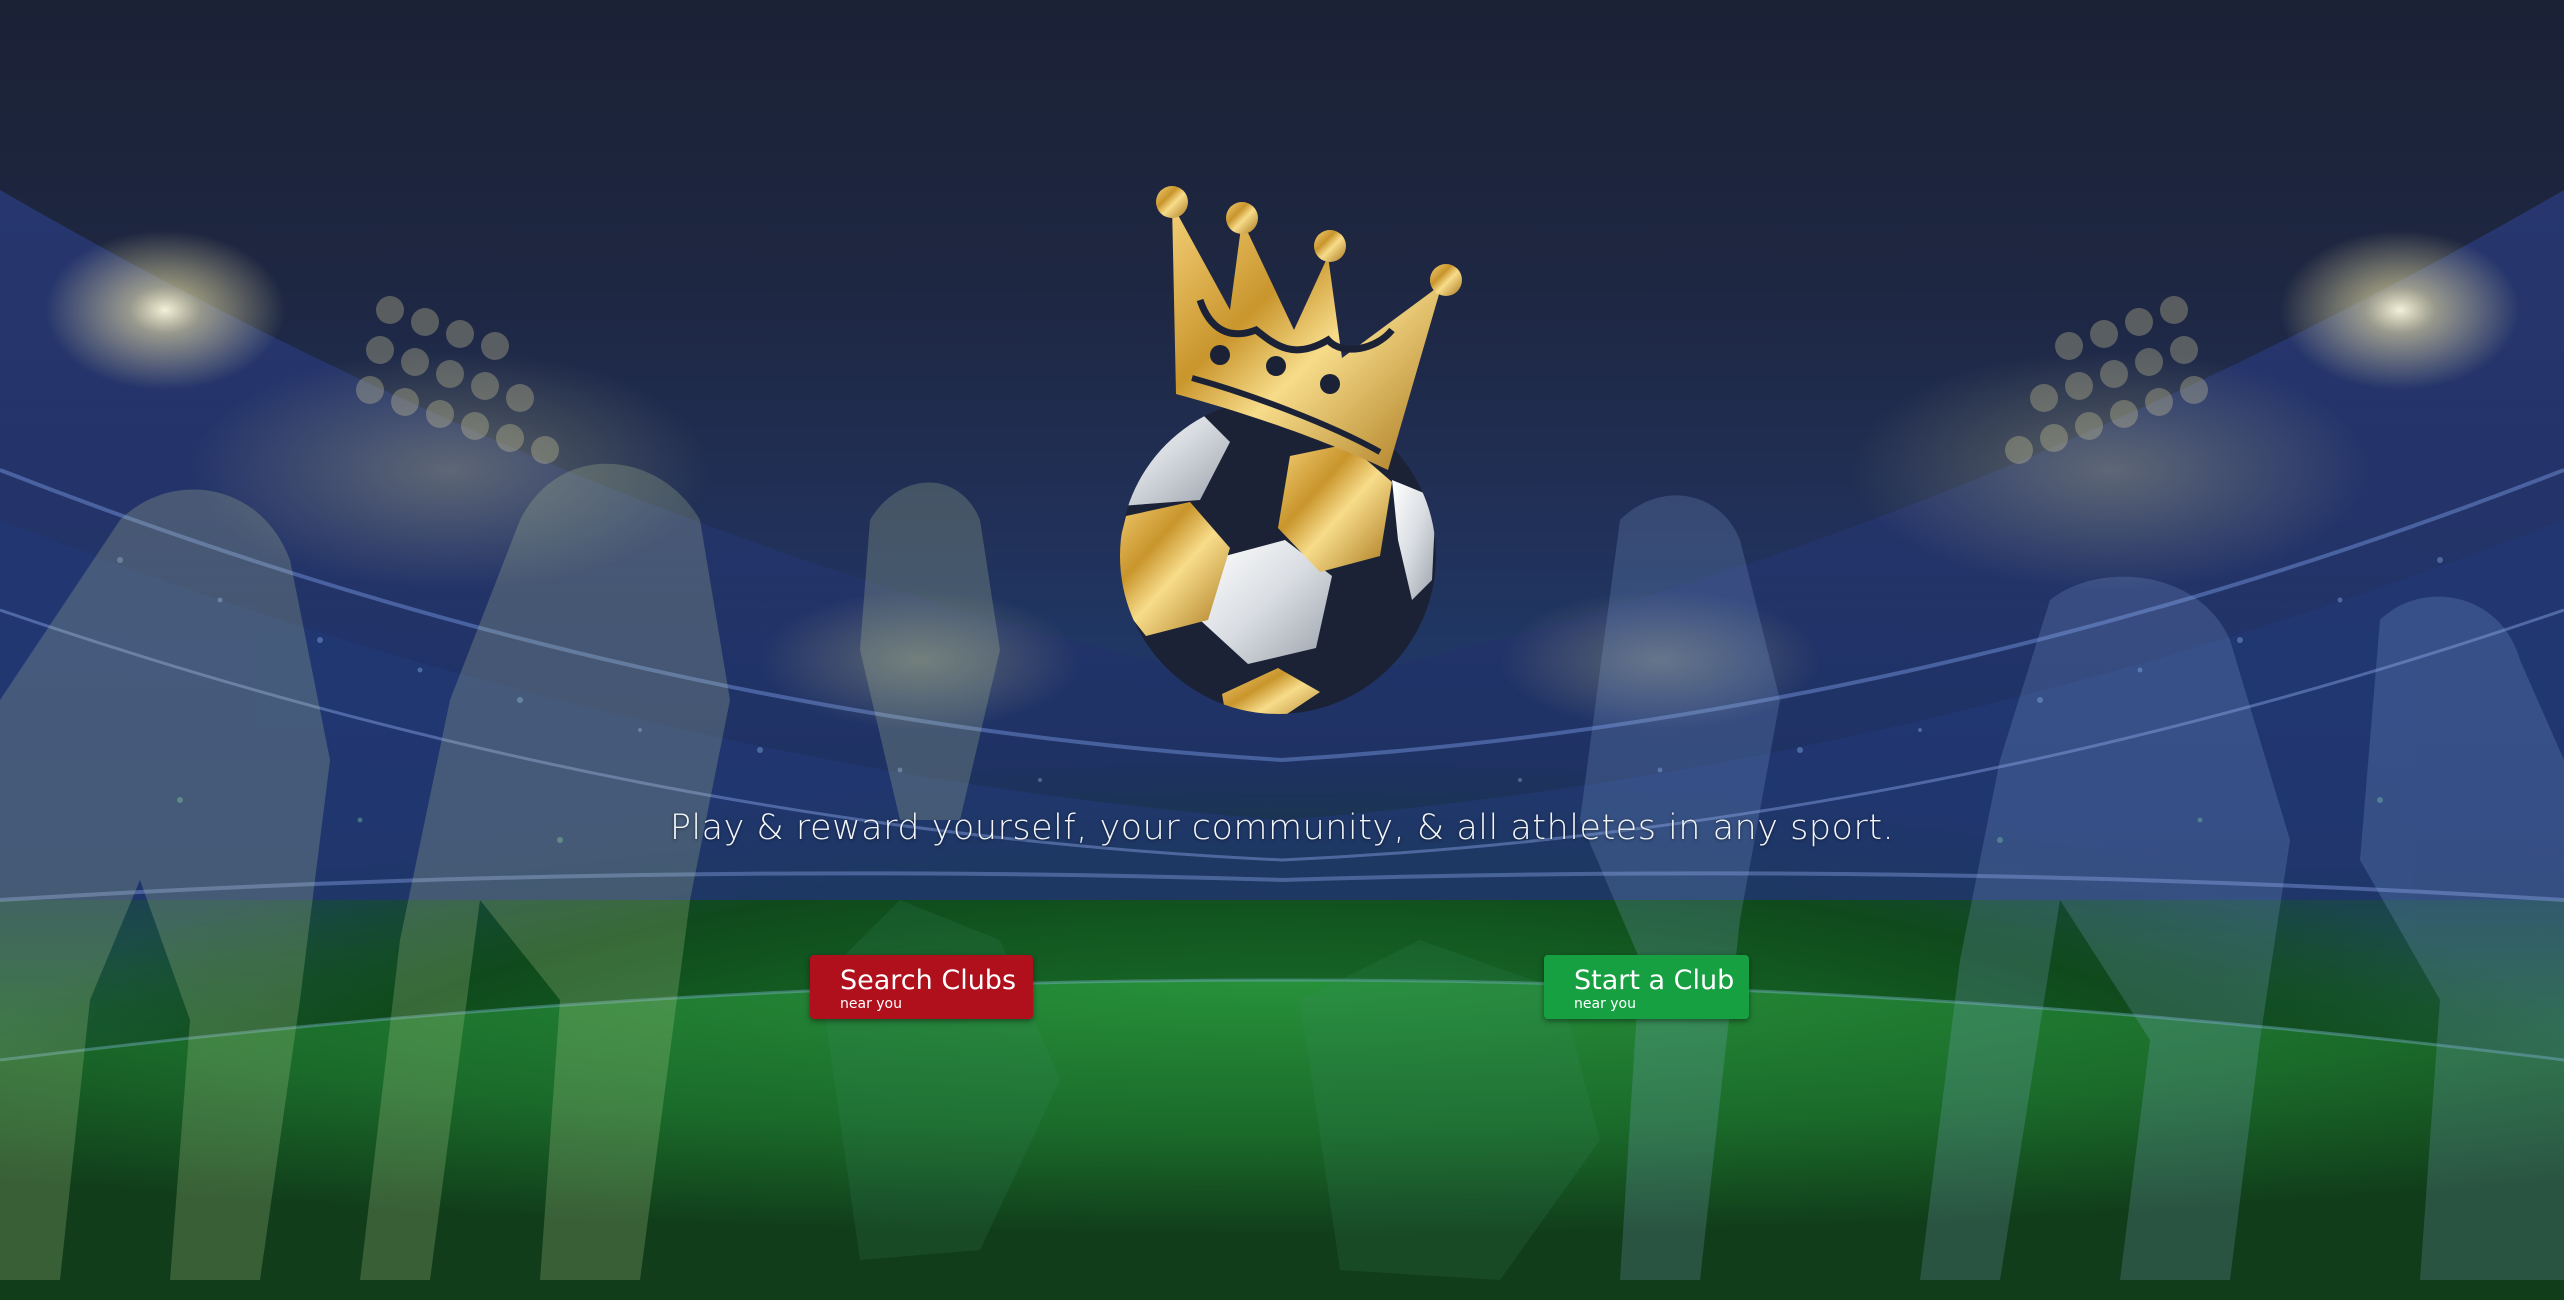  I want to click on start-club-label: Start a Club, so click(1654, 980).